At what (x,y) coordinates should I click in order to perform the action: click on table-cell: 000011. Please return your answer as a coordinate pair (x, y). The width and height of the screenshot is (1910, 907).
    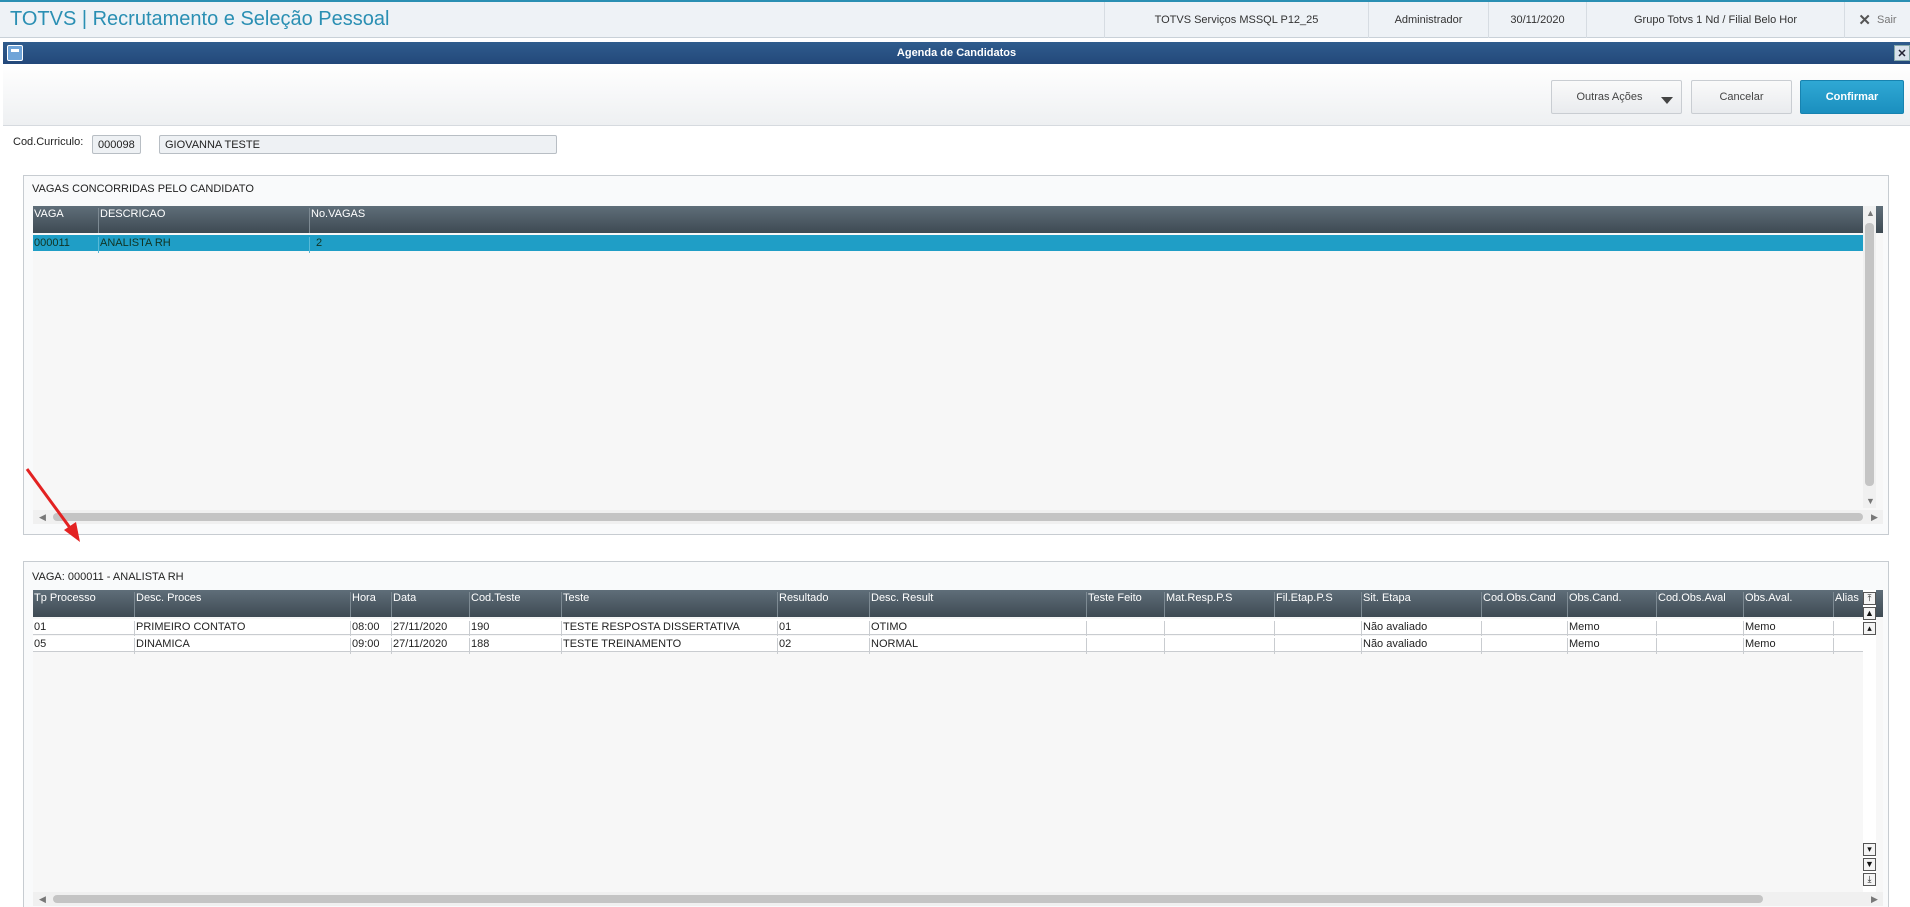
    Looking at the image, I should click on (66, 245).